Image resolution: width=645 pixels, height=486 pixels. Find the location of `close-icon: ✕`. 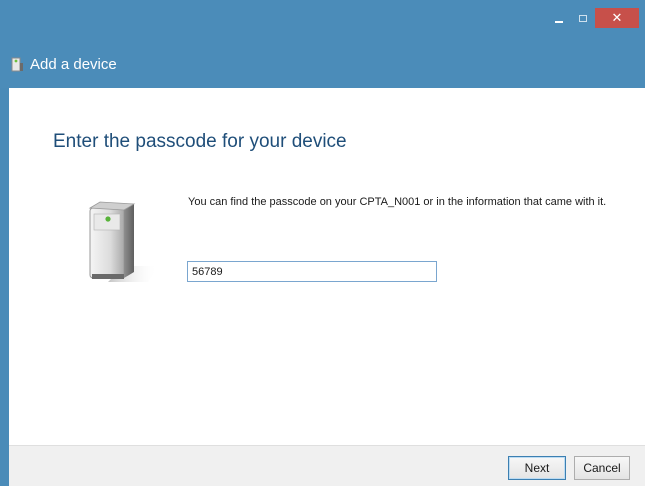

close-icon: ✕ is located at coordinates (617, 18).